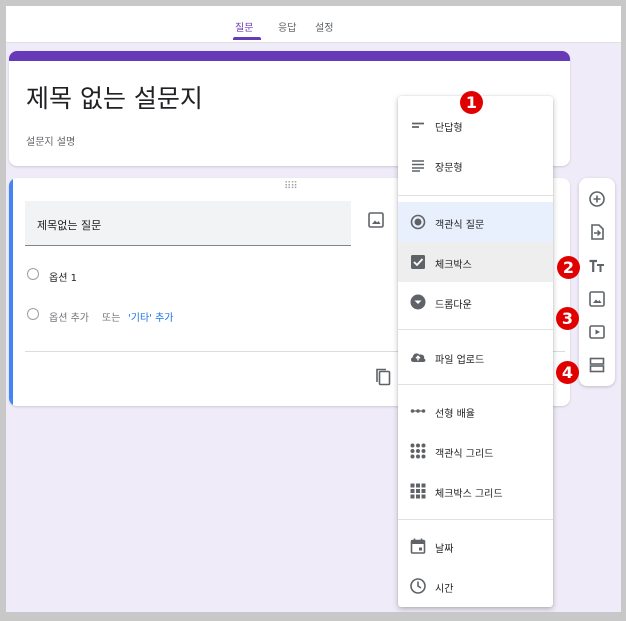  Describe the element at coordinates (455, 414) in the screenshot. I see `menu-item-label: 선형 배율` at that location.